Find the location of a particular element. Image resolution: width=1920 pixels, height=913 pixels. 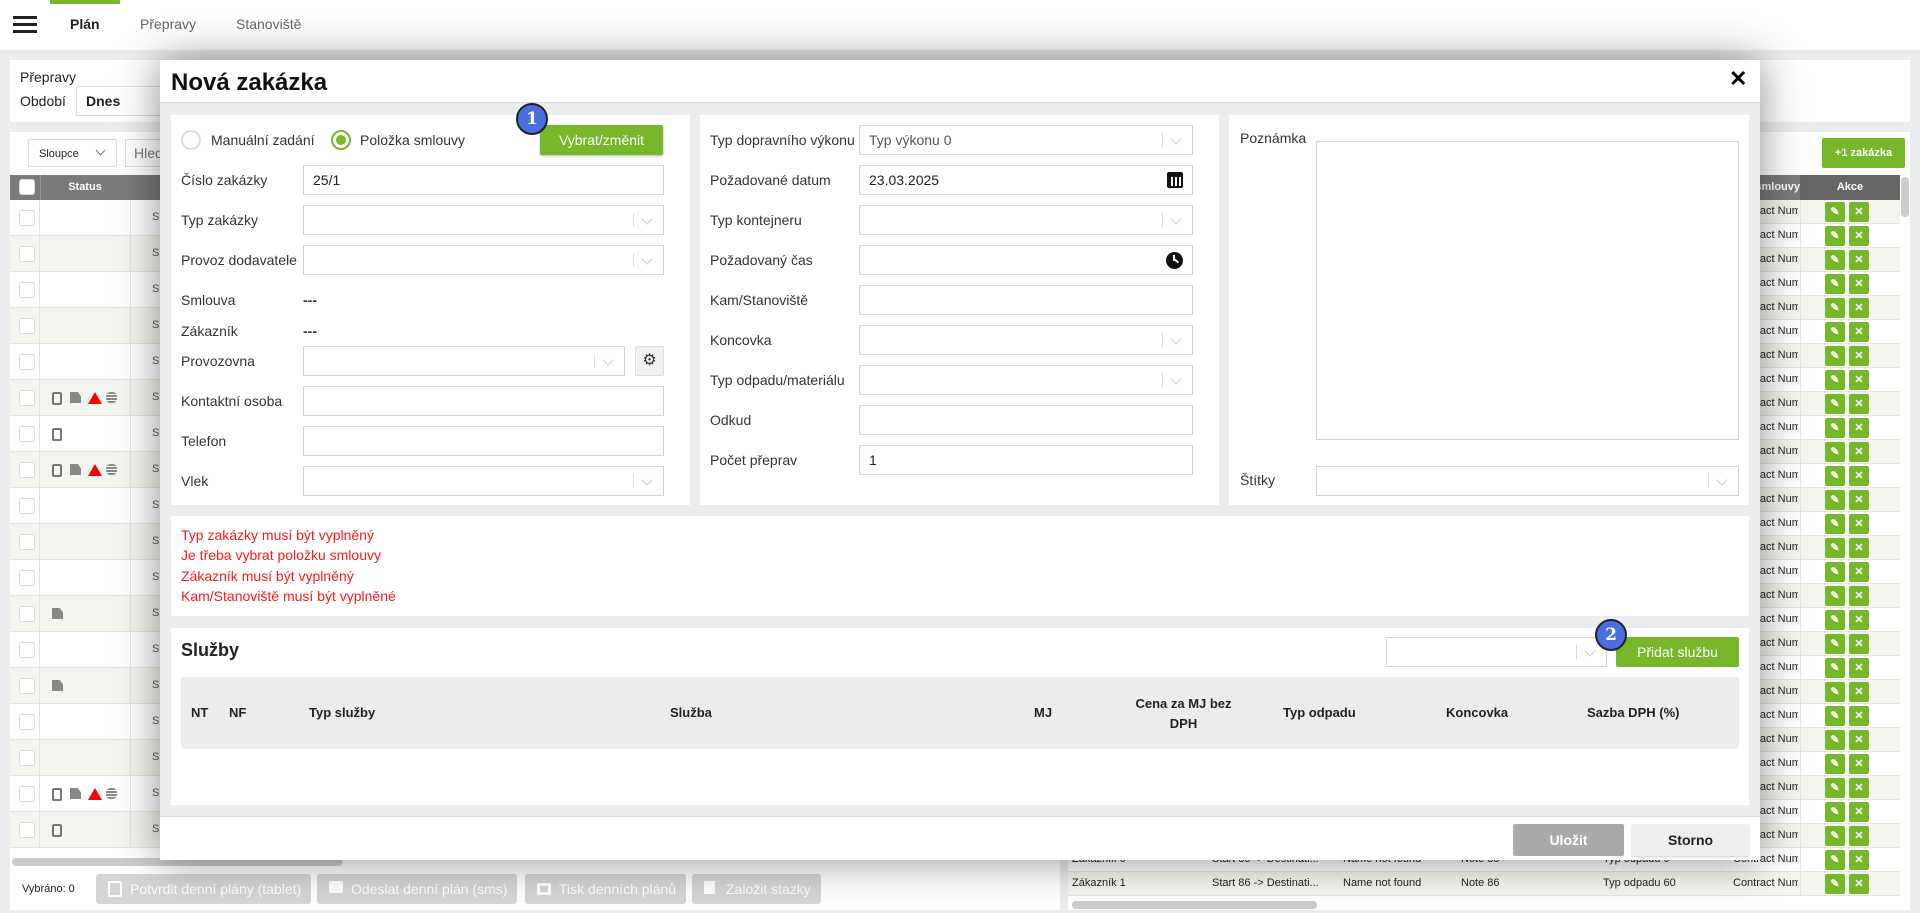

radio-manual is located at coordinates (191, 140).